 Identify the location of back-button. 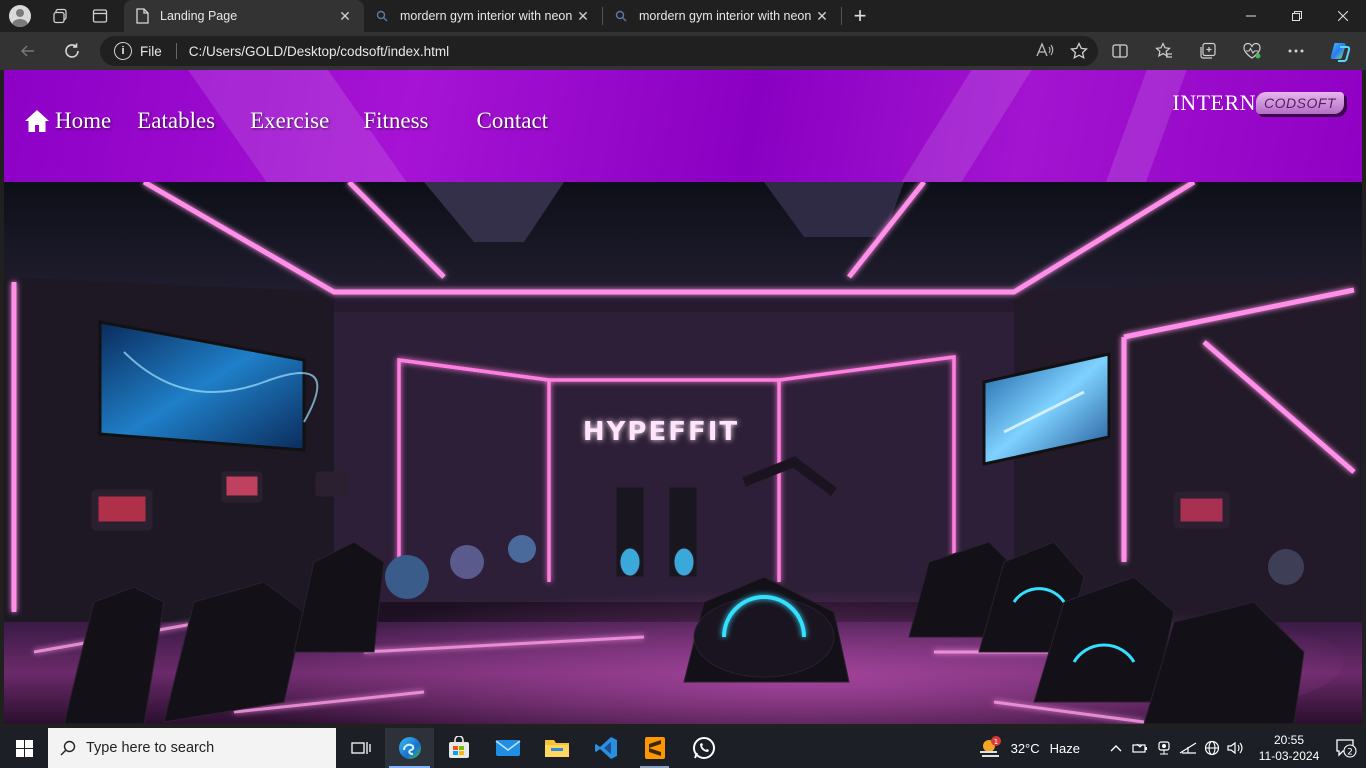
(28, 51).